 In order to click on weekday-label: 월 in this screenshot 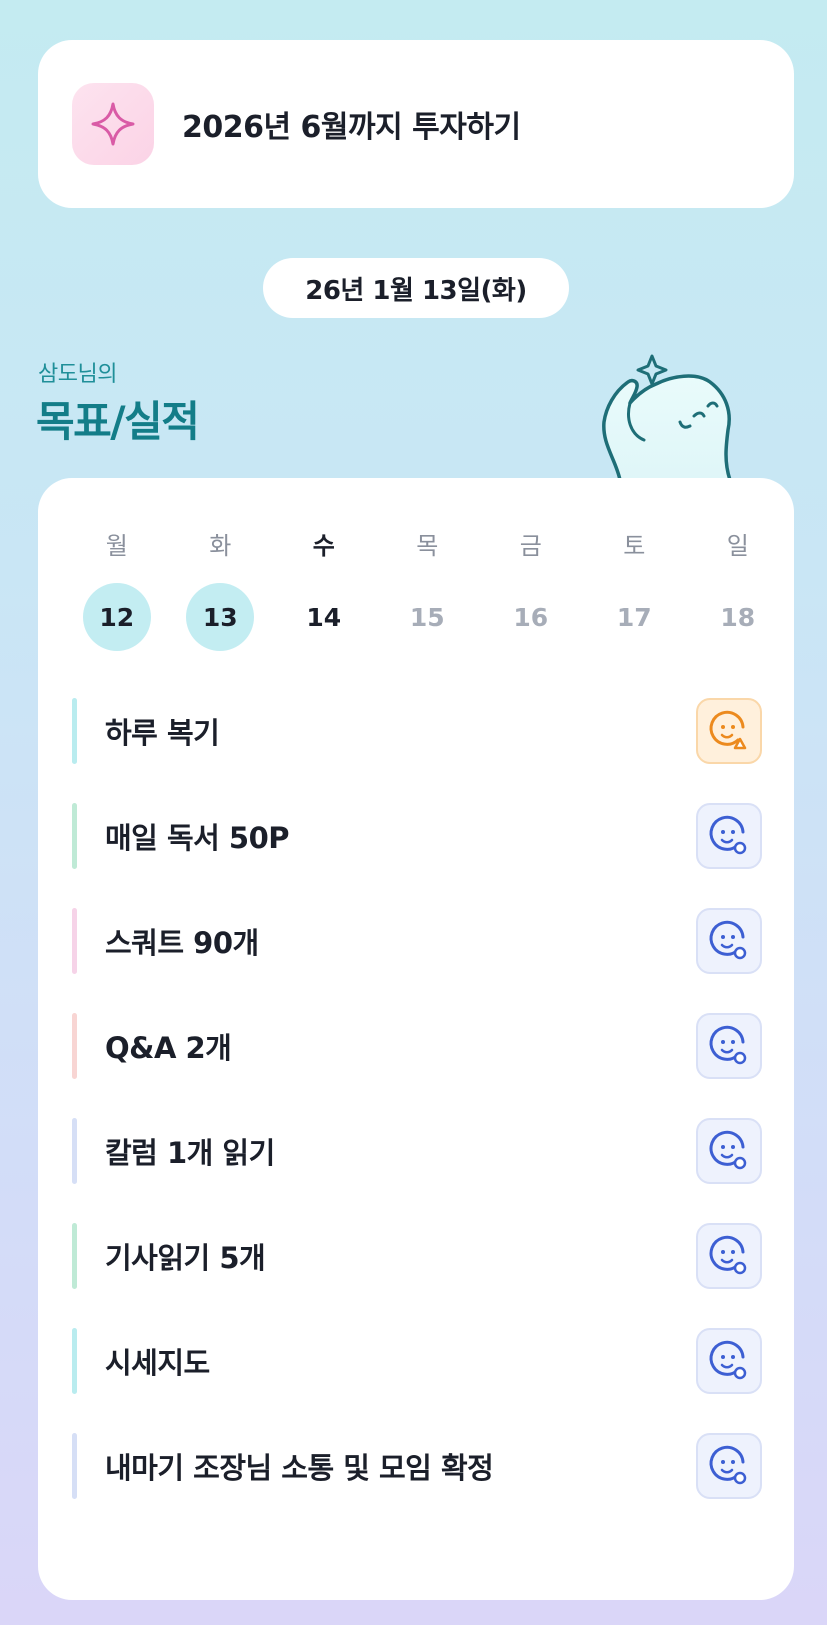, I will do `click(116, 546)`.